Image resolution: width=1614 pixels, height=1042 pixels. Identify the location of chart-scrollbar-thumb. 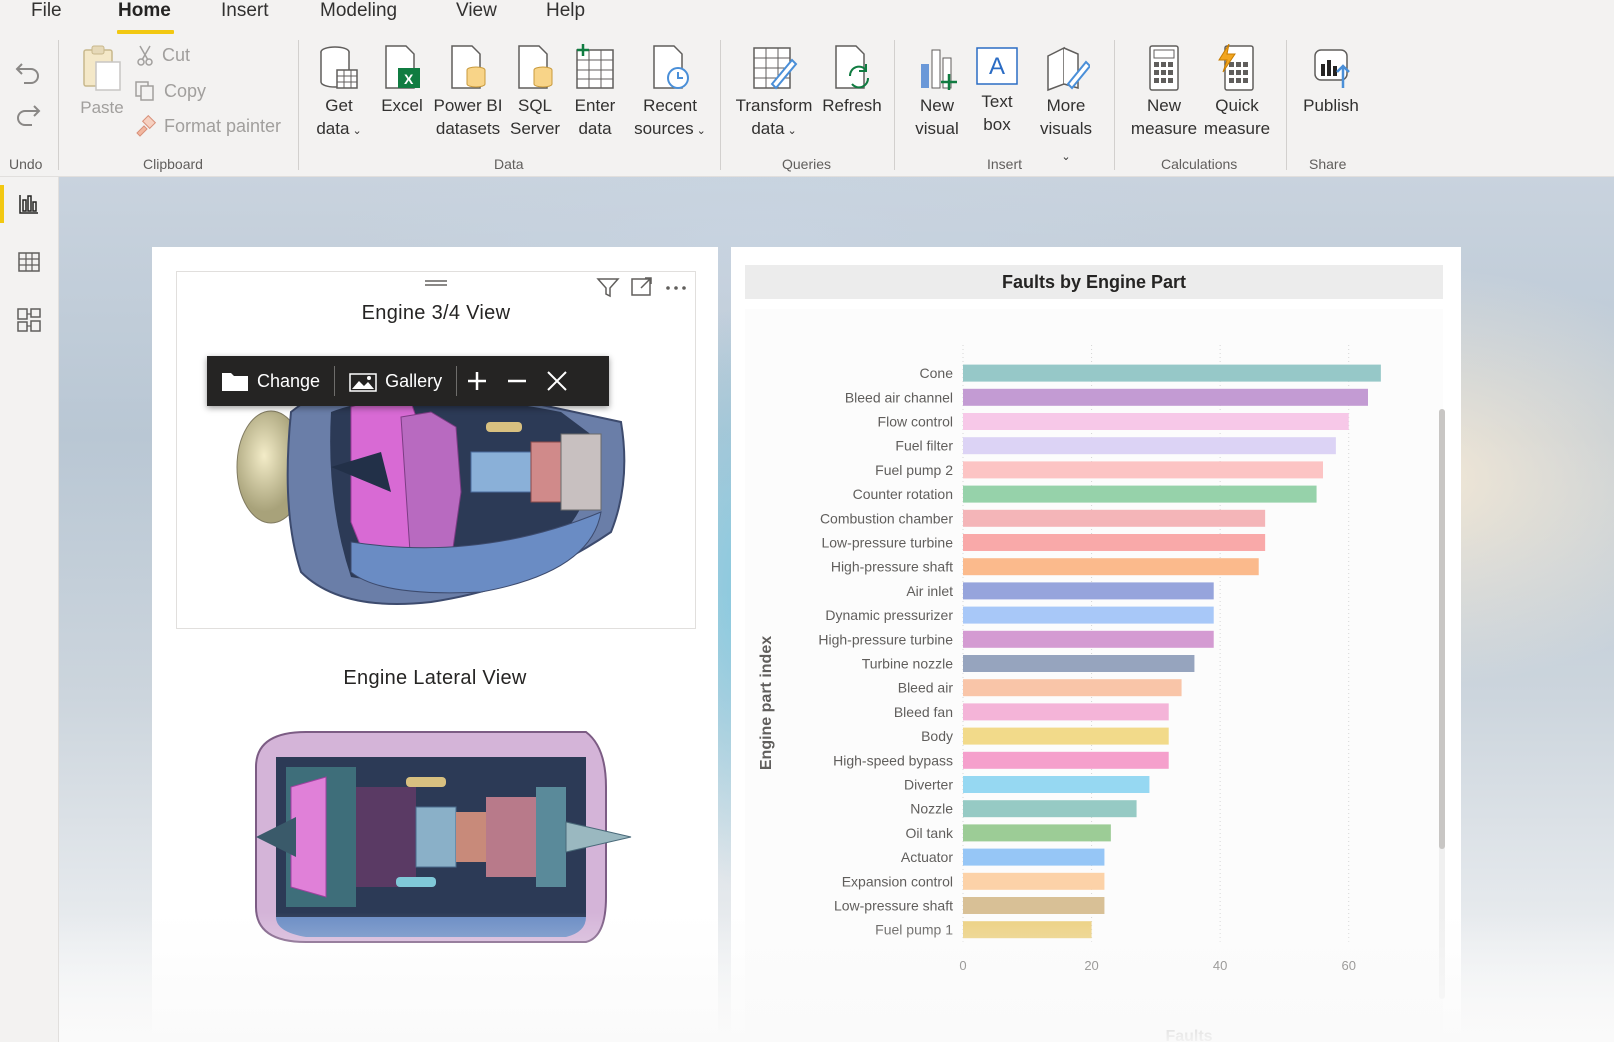
(1442, 629).